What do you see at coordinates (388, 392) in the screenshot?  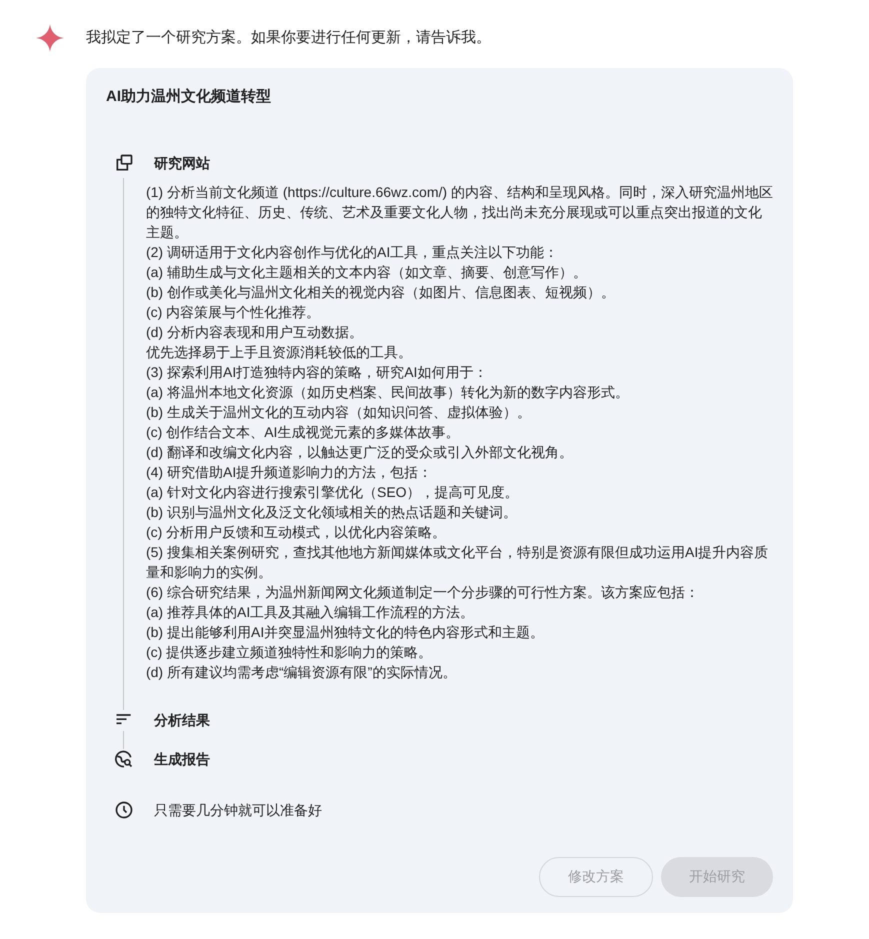 I see `plan-detail-line: (a) 将温州本地文化资源（如历史档案、民间故事）转化为新的数字内容形式。` at bounding box center [388, 392].